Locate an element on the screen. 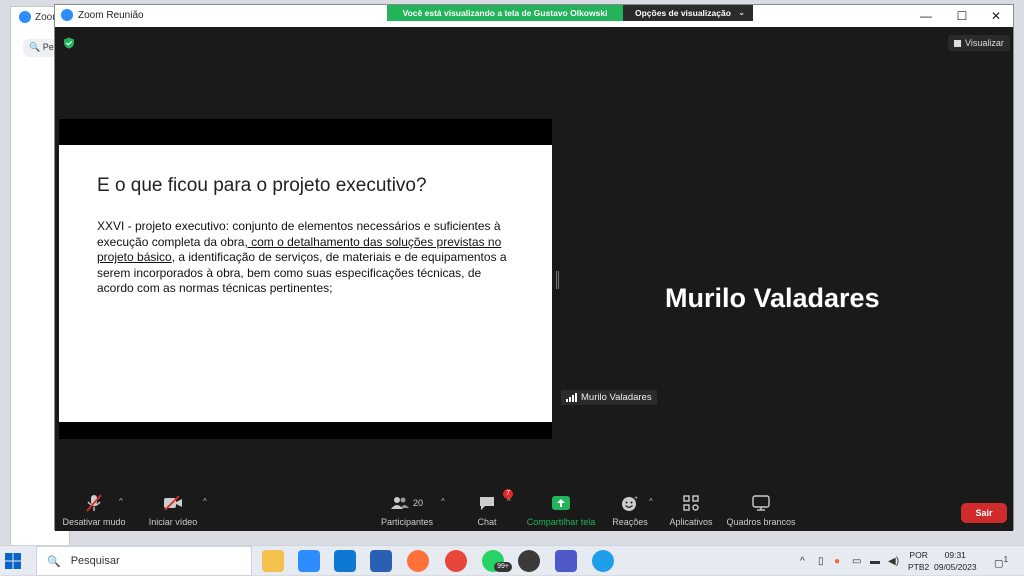 The height and width of the screenshot is (576, 1024). video-options-chevron-icon: ^ is located at coordinates (205, 501).